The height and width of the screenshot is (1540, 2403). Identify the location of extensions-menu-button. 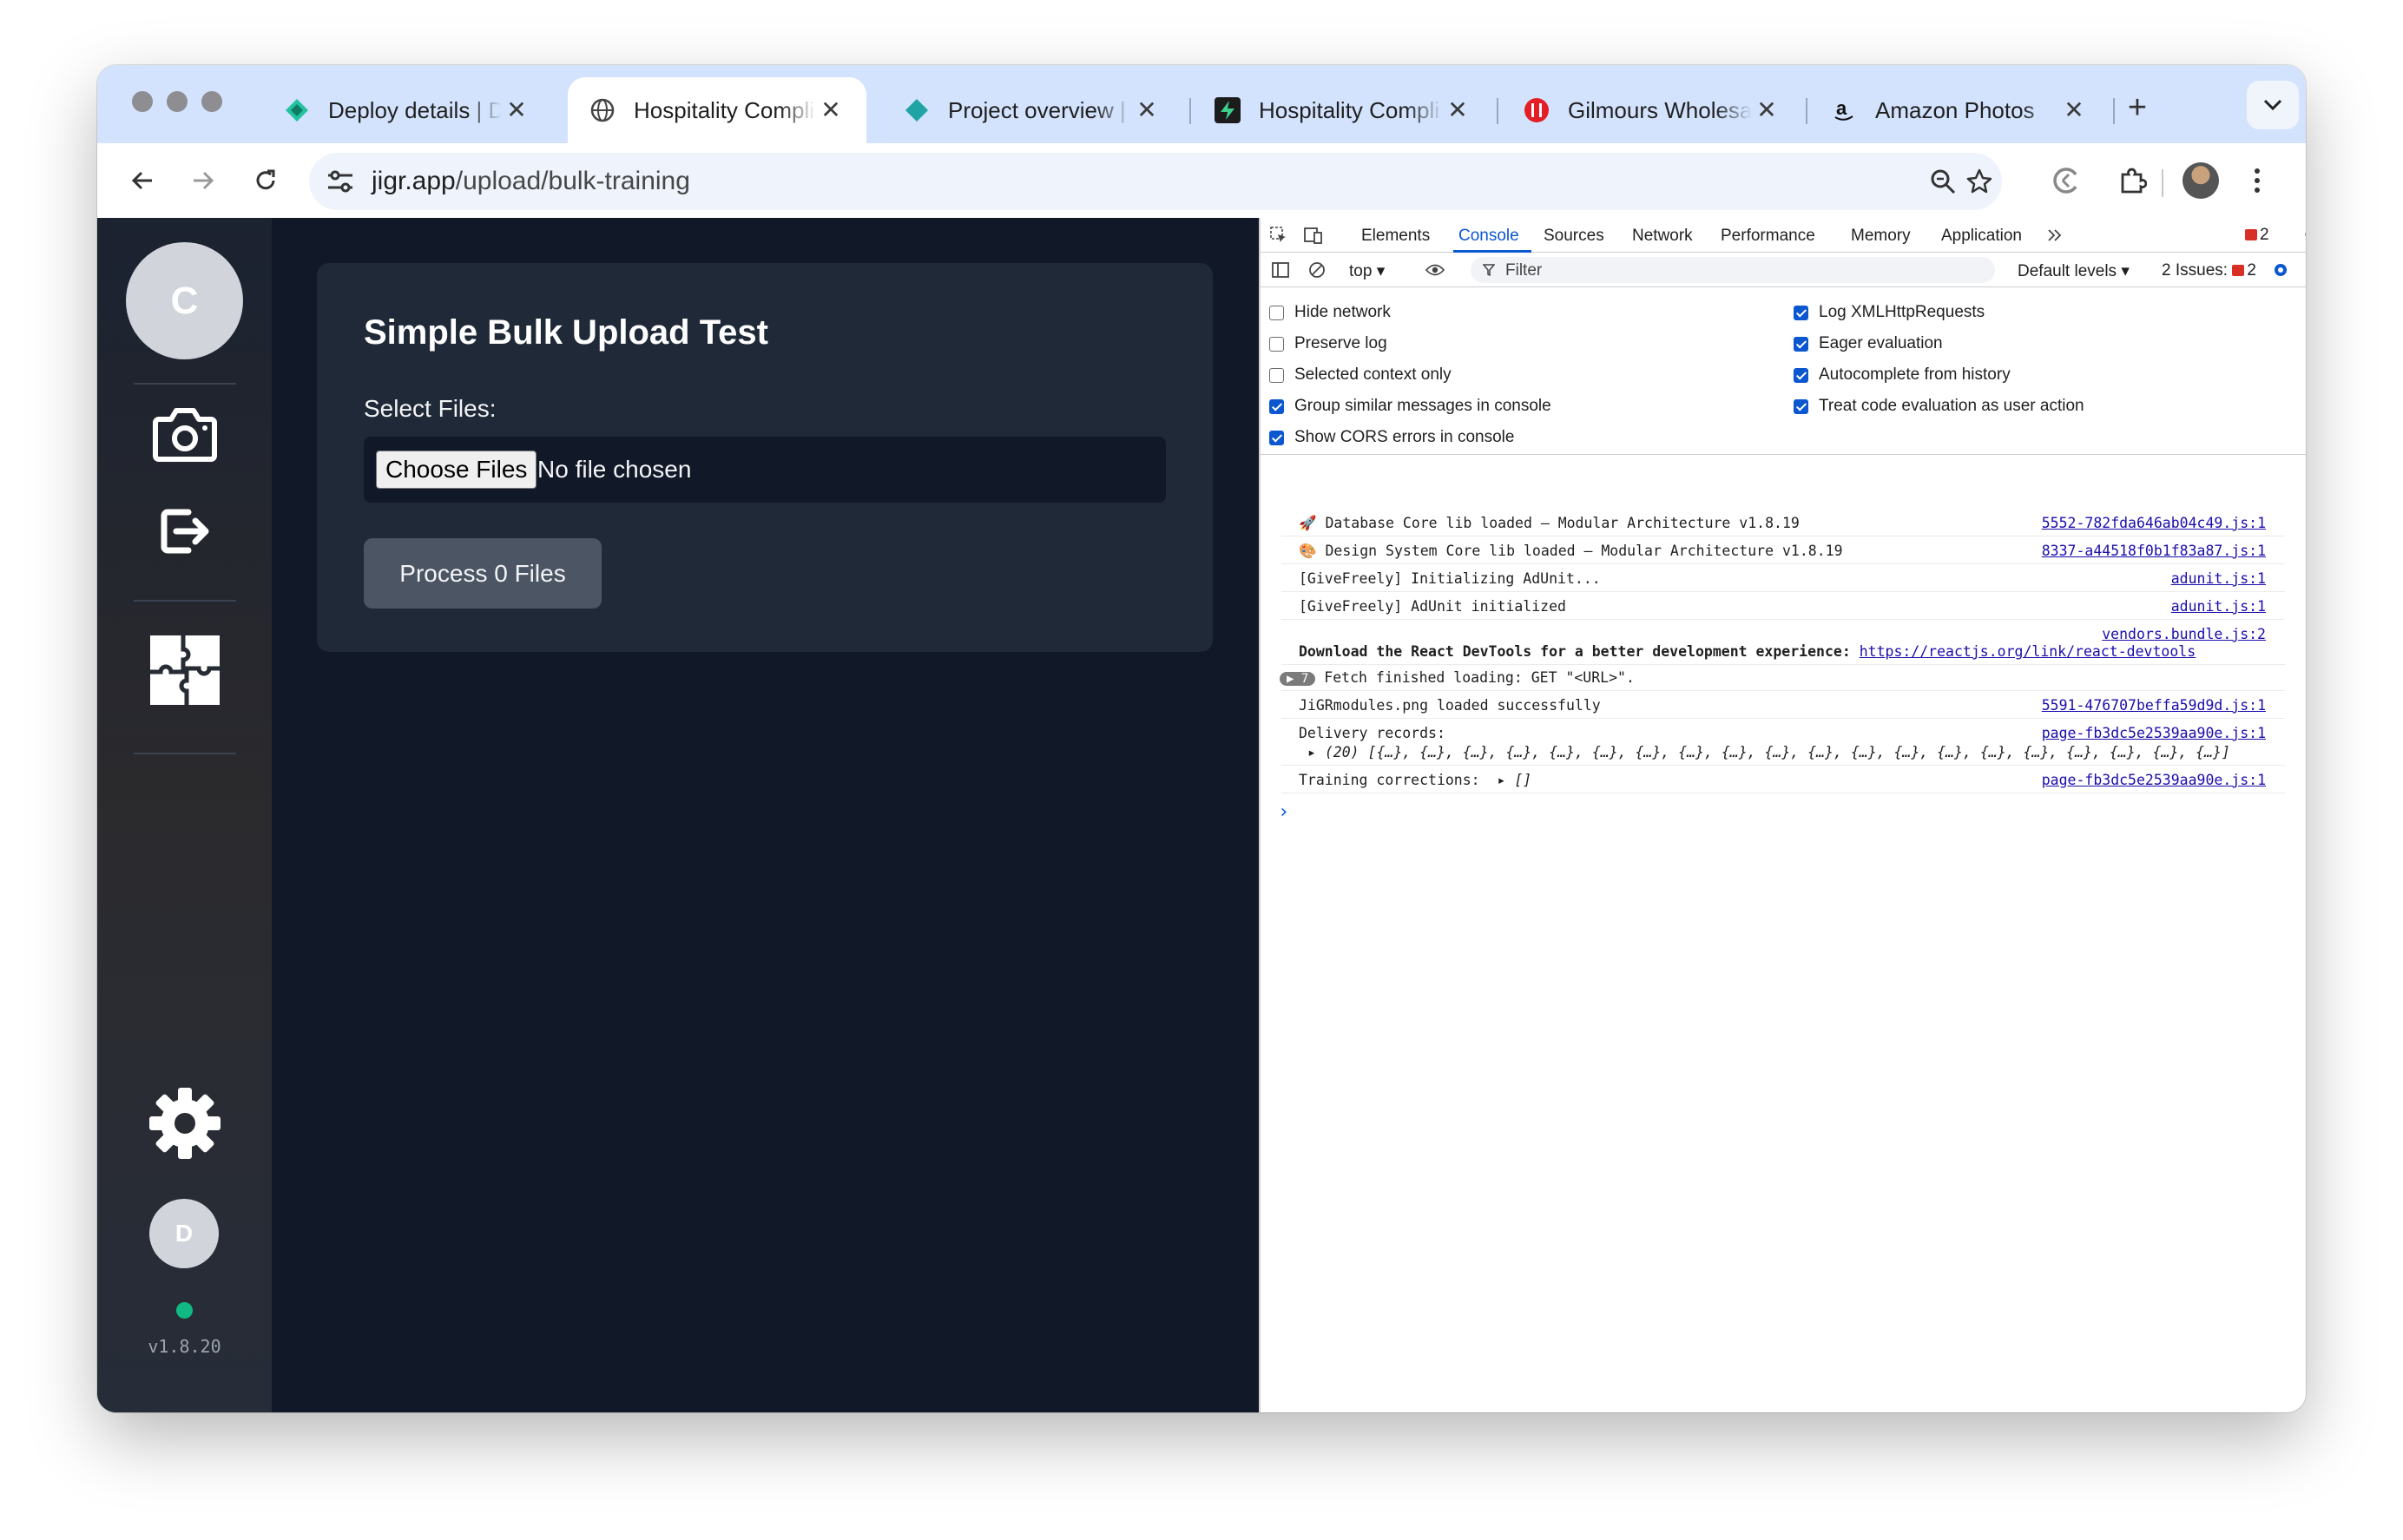
(2132, 180).